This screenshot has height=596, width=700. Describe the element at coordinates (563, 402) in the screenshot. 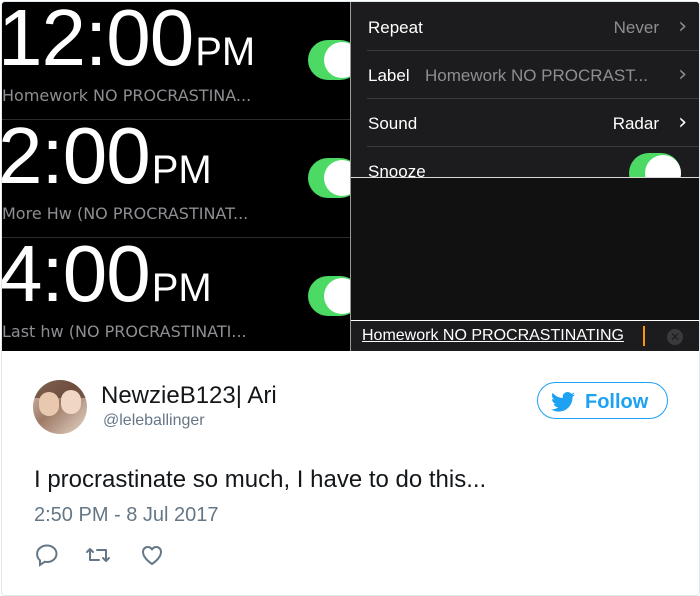

I see `twitter-bird-icon` at that location.